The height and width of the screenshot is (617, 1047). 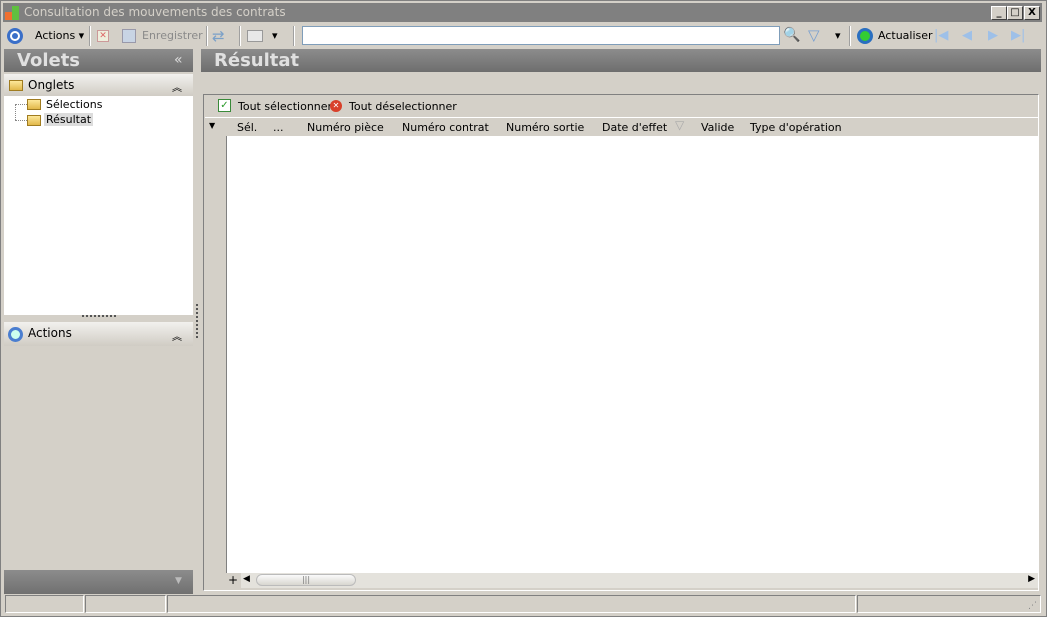 What do you see at coordinates (1015, 13) in the screenshot?
I see `maximize-button: □` at bounding box center [1015, 13].